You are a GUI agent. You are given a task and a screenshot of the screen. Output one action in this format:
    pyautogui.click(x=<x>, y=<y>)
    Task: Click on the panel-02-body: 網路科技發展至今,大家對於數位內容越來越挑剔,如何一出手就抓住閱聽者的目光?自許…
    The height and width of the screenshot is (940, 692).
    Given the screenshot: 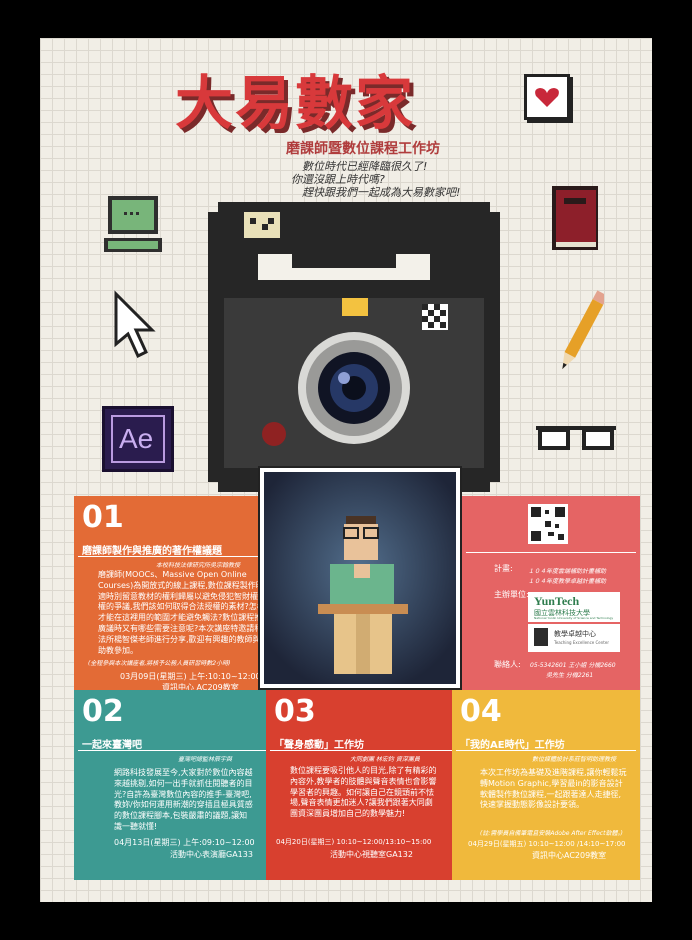 What is the action you would take?
    pyautogui.click(x=183, y=799)
    